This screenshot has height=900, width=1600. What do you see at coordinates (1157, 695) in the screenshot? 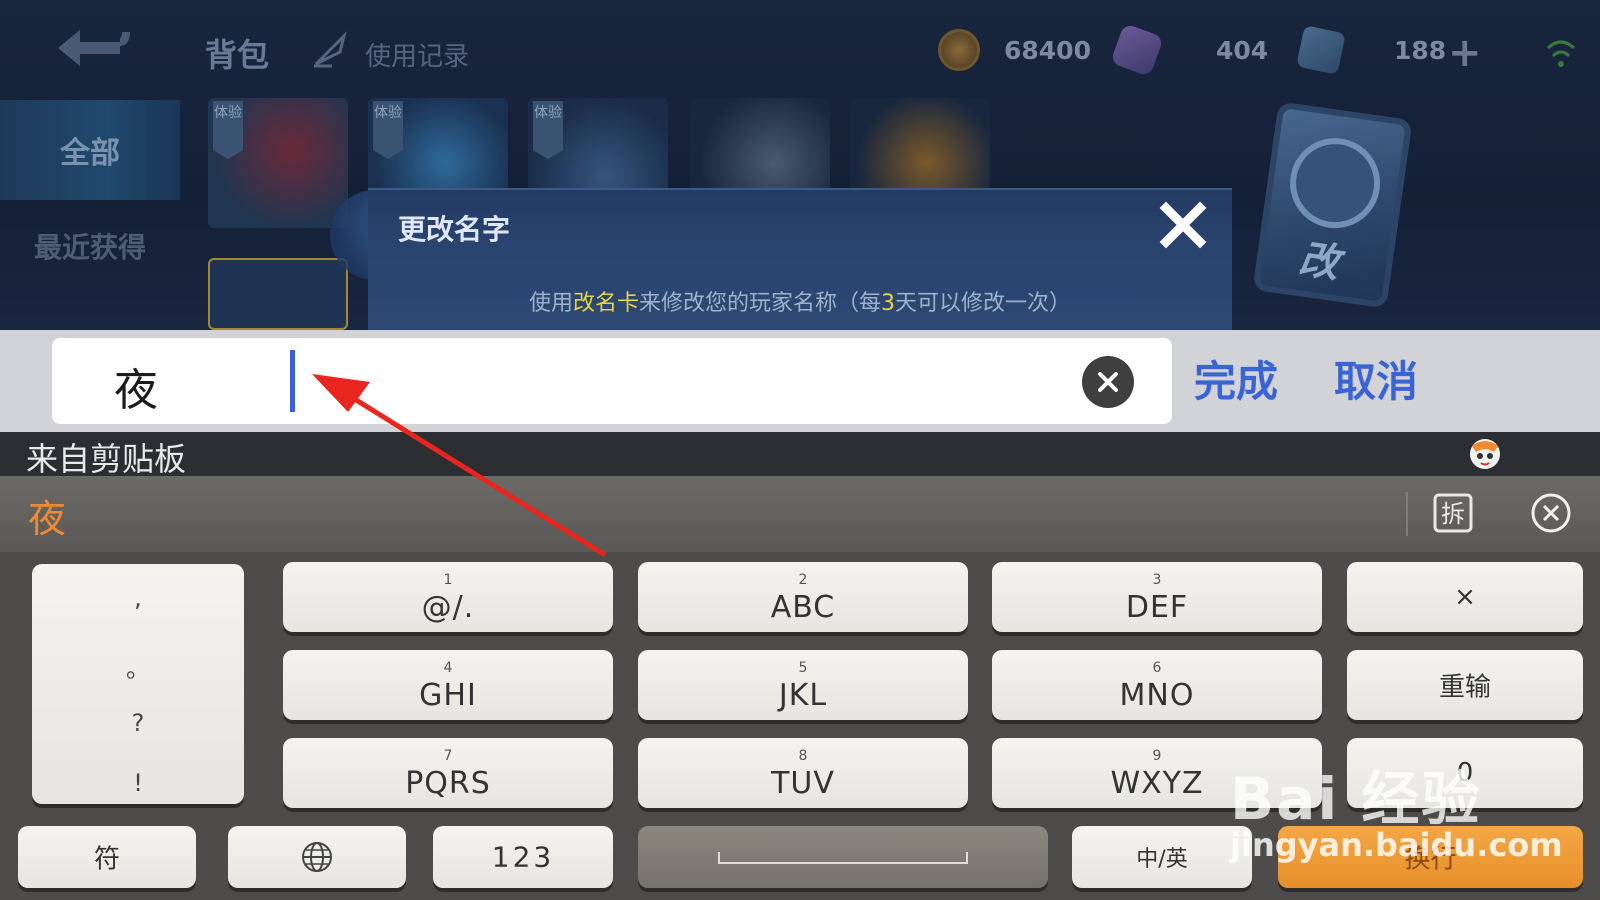
I see `key-letters: MNO` at bounding box center [1157, 695].